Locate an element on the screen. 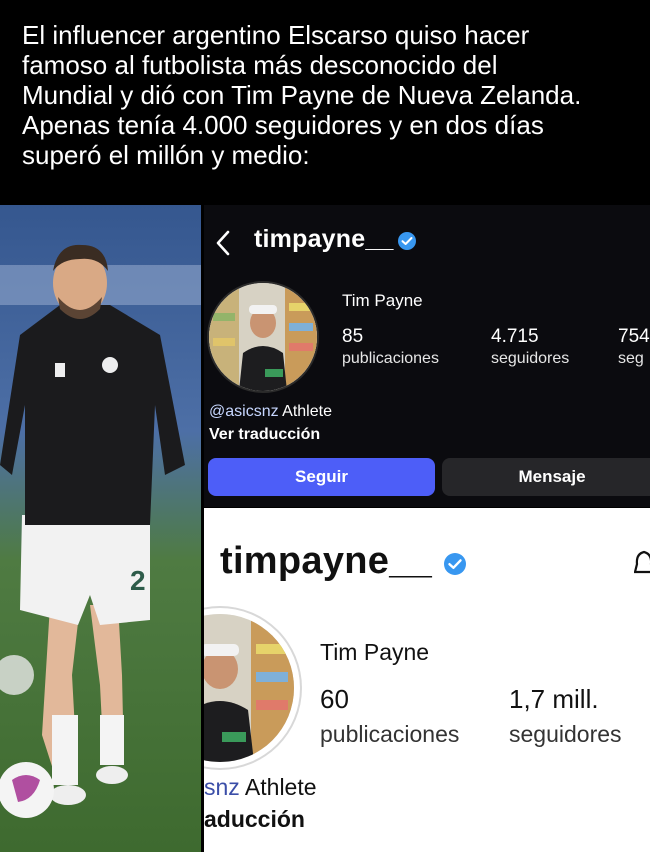 Image resolution: width=650 pixels, height=852 pixels. bio-mention-link: snz is located at coordinates (222, 787).